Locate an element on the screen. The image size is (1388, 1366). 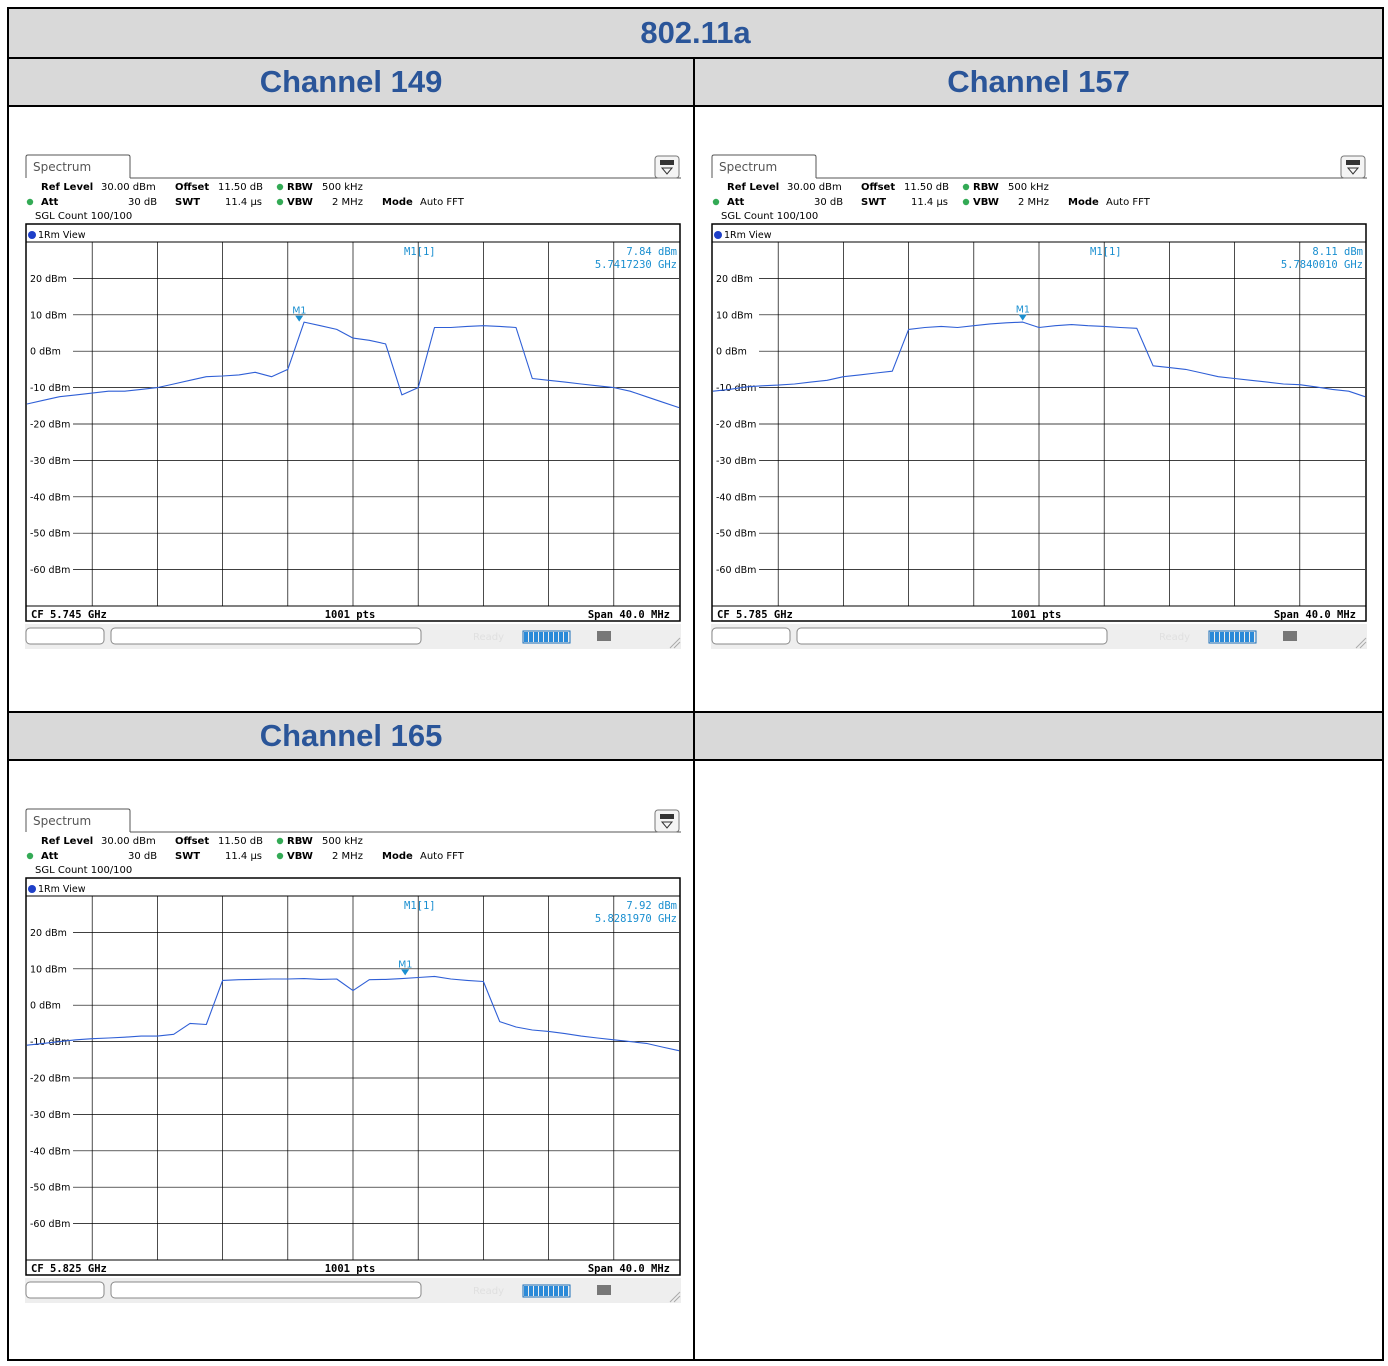
marker-readout-level: 8.11 dBm is located at coordinates (1337, 252).